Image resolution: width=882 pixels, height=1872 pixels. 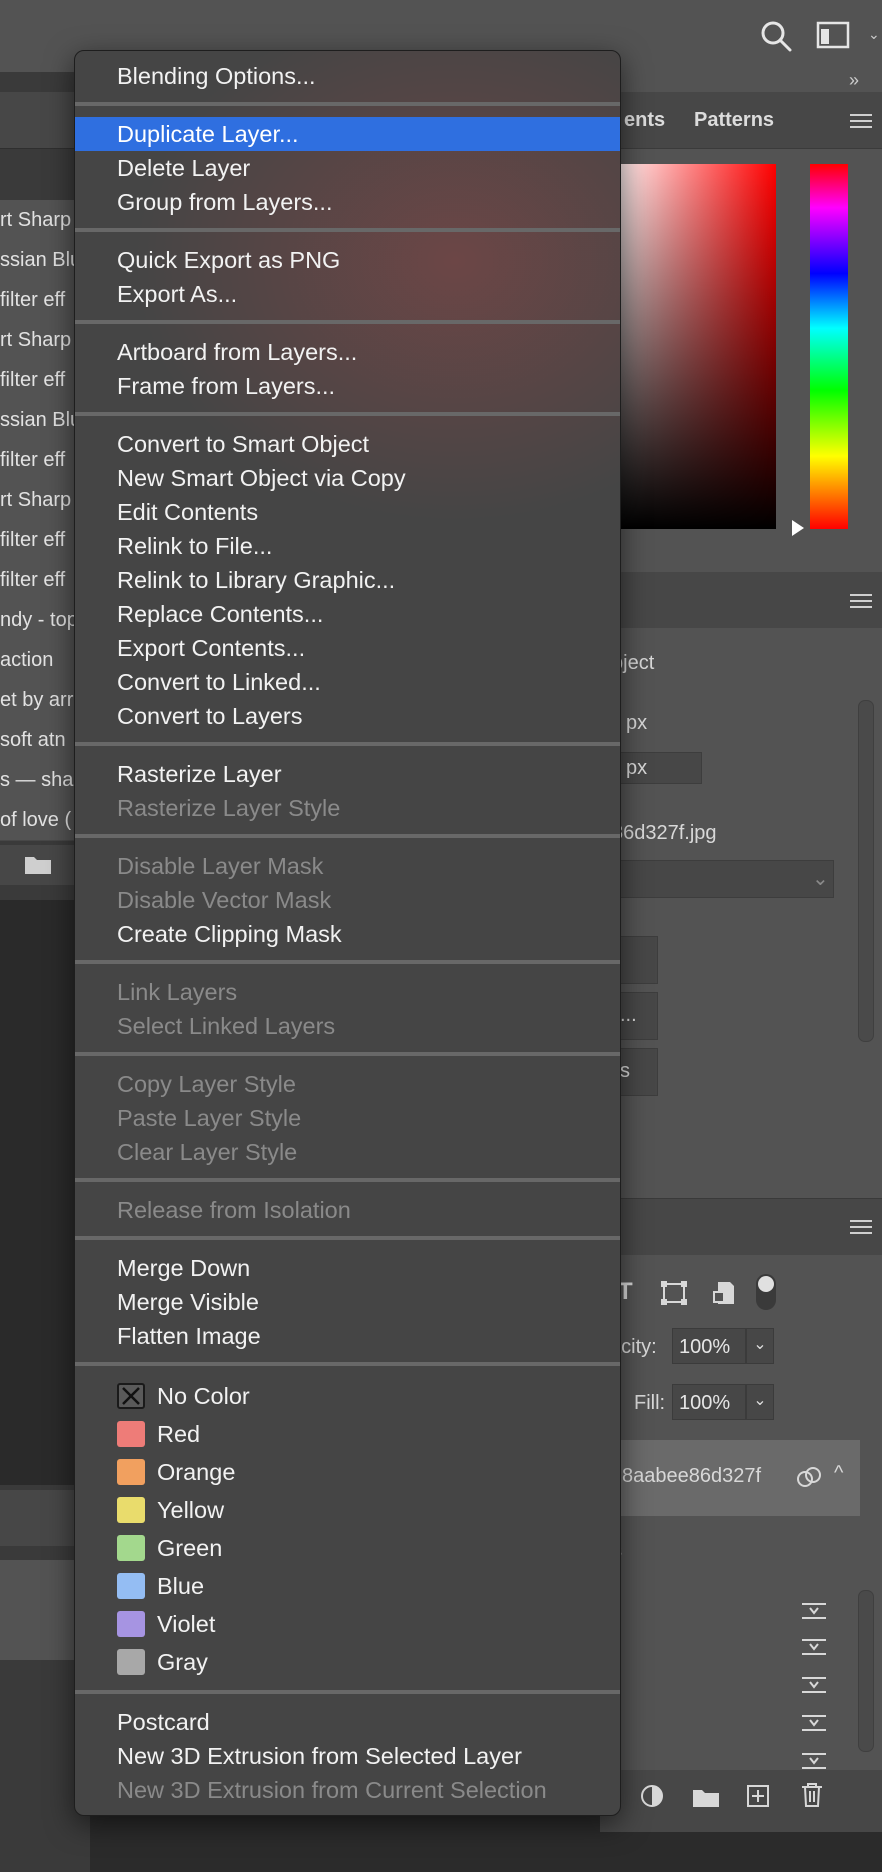 I want to click on menu-item-label: Flatten Image, so click(x=189, y=1336).